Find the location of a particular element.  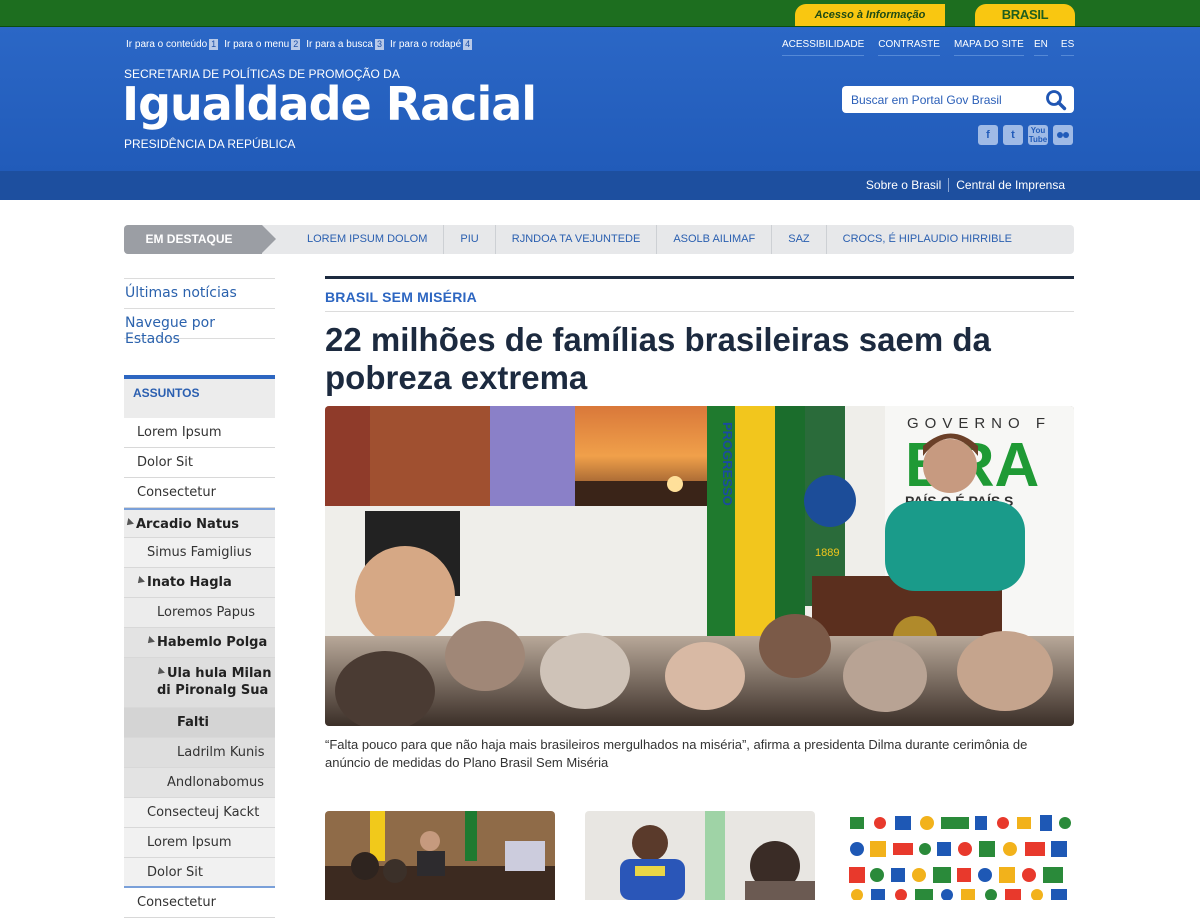

accessibility-links: ACESSIBILIDADE CONTRASTE MAPA DO SITE is located at coordinates (903, 47).